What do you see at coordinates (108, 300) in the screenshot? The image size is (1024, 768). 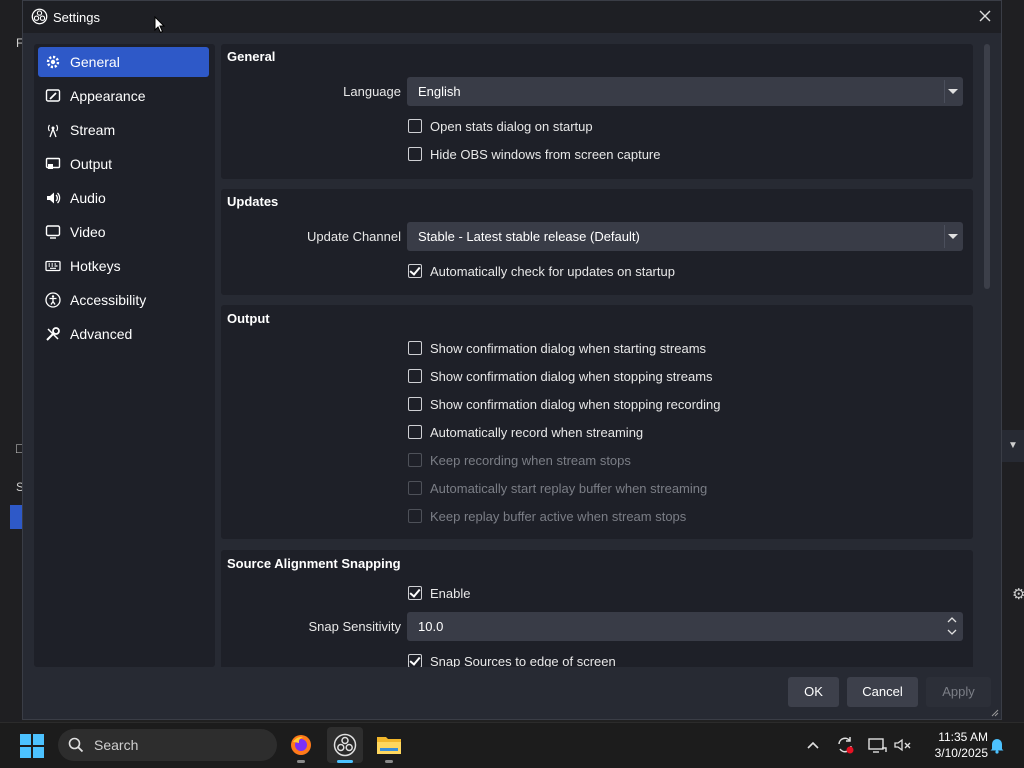 I see `sidebar-item-label: Accessibility` at bounding box center [108, 300].